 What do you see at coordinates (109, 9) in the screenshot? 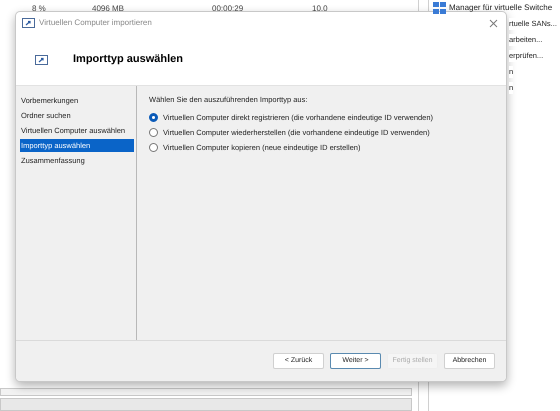
I see `table-cell-text: 4096 MB` at bounding box center [109, 9].